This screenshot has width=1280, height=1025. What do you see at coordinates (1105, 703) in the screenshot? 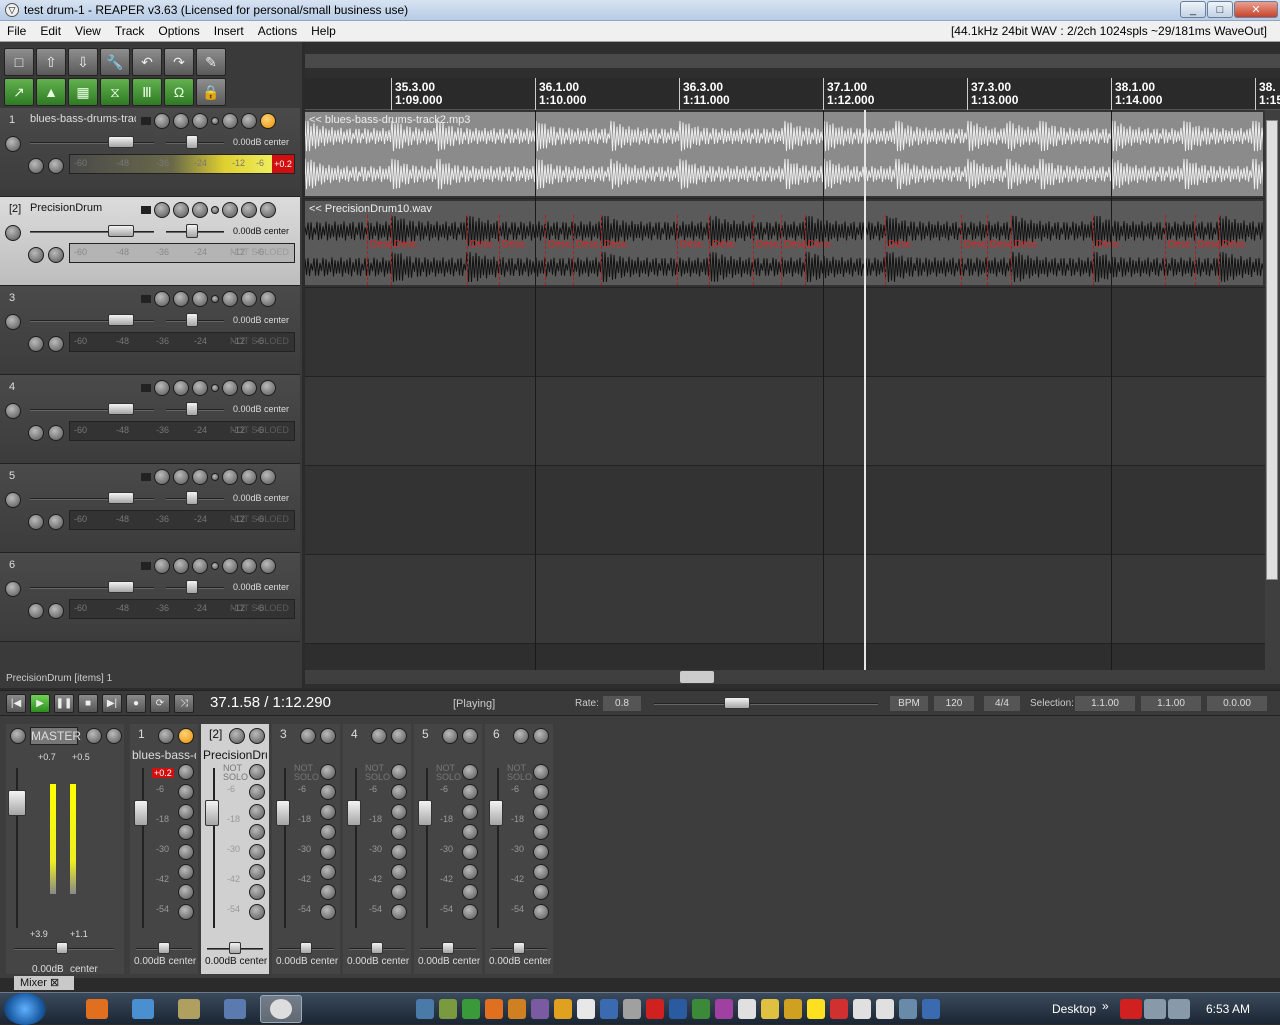
I see `selection-start-field: 1.1.00` at bounding box center [1105, 703].